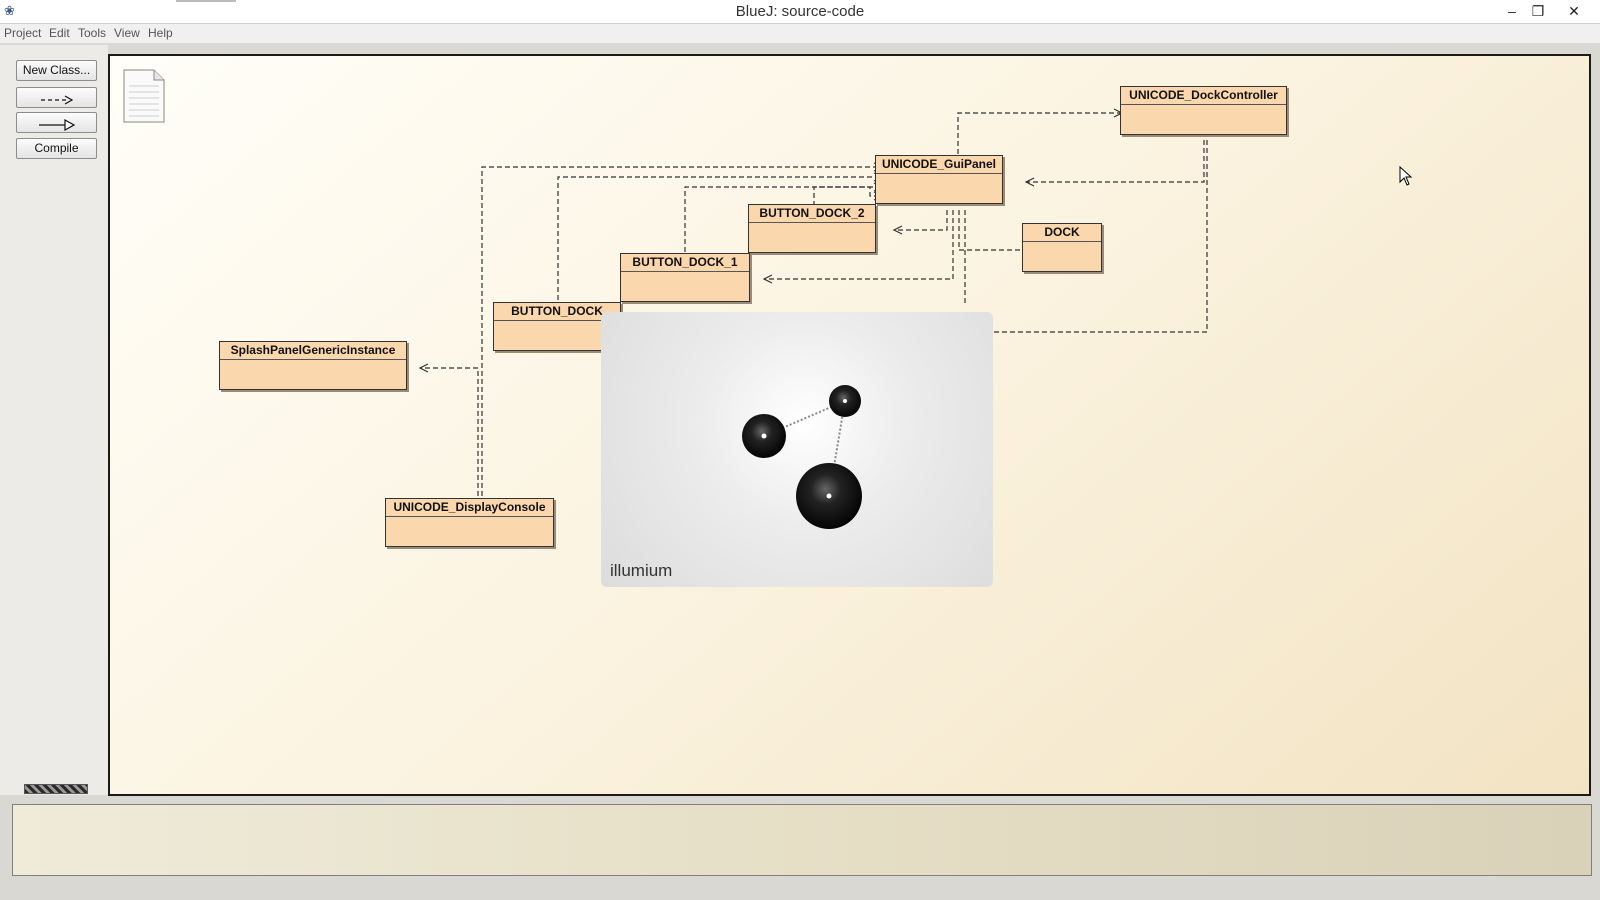 Image resolution: width=1600 pixels, height=900 pixels. I want to click on menu-edit: Edit, so click(59, 33).